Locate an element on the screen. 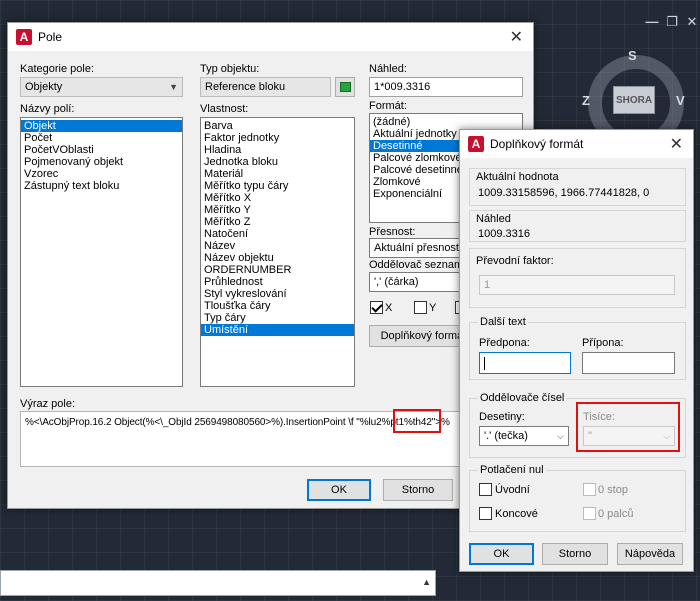 The image size is (700, 601). list-item: Měřítko typu čáry is located at coordinates (277, 186).